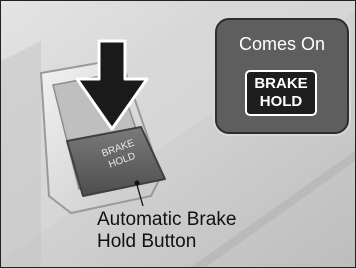 The width and height of the screenshot is (356, 268). Describe the element at coordinates (281, 101) in the screenshot. I see `indicator-icon-line2: HOLD` at that location.